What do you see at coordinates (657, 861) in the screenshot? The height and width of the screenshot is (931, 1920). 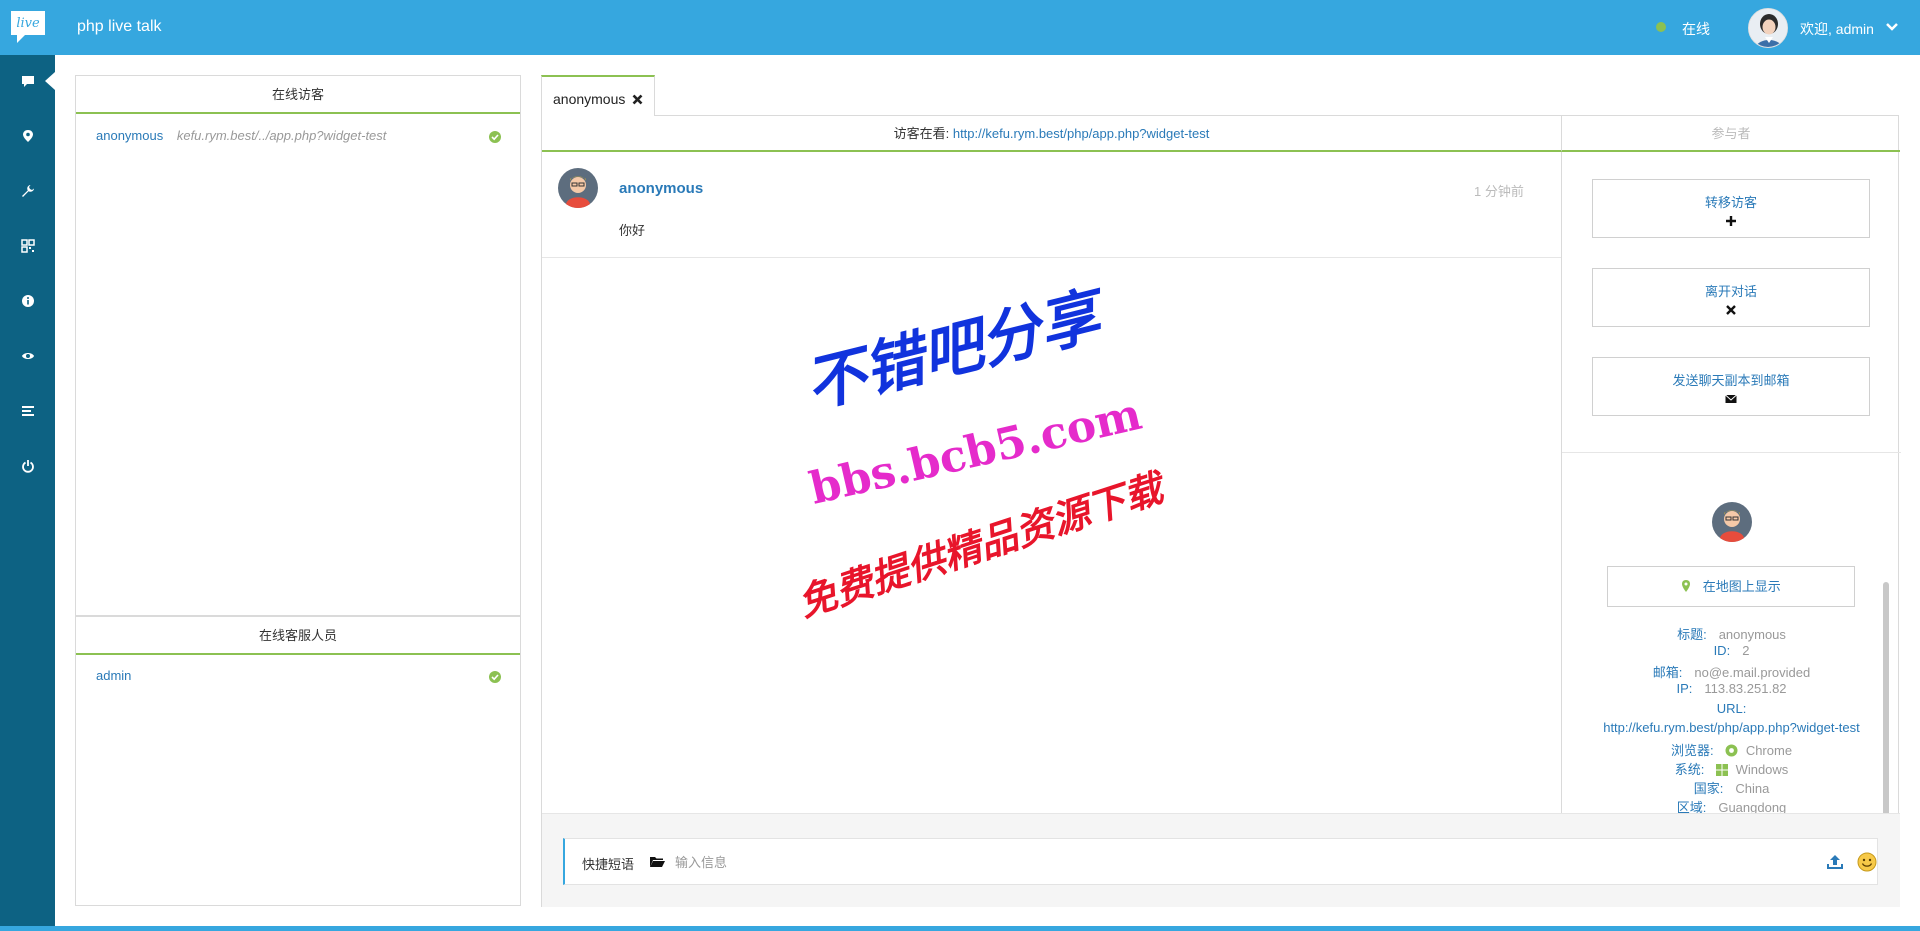 I see `folder-open-icon` at bounding box center [657, 861].